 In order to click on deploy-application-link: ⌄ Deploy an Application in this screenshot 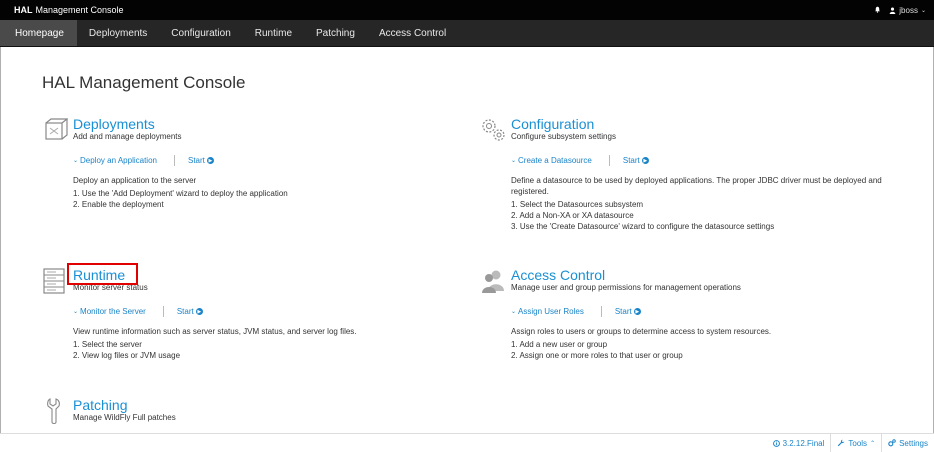, I will do `click(115, 160)`.